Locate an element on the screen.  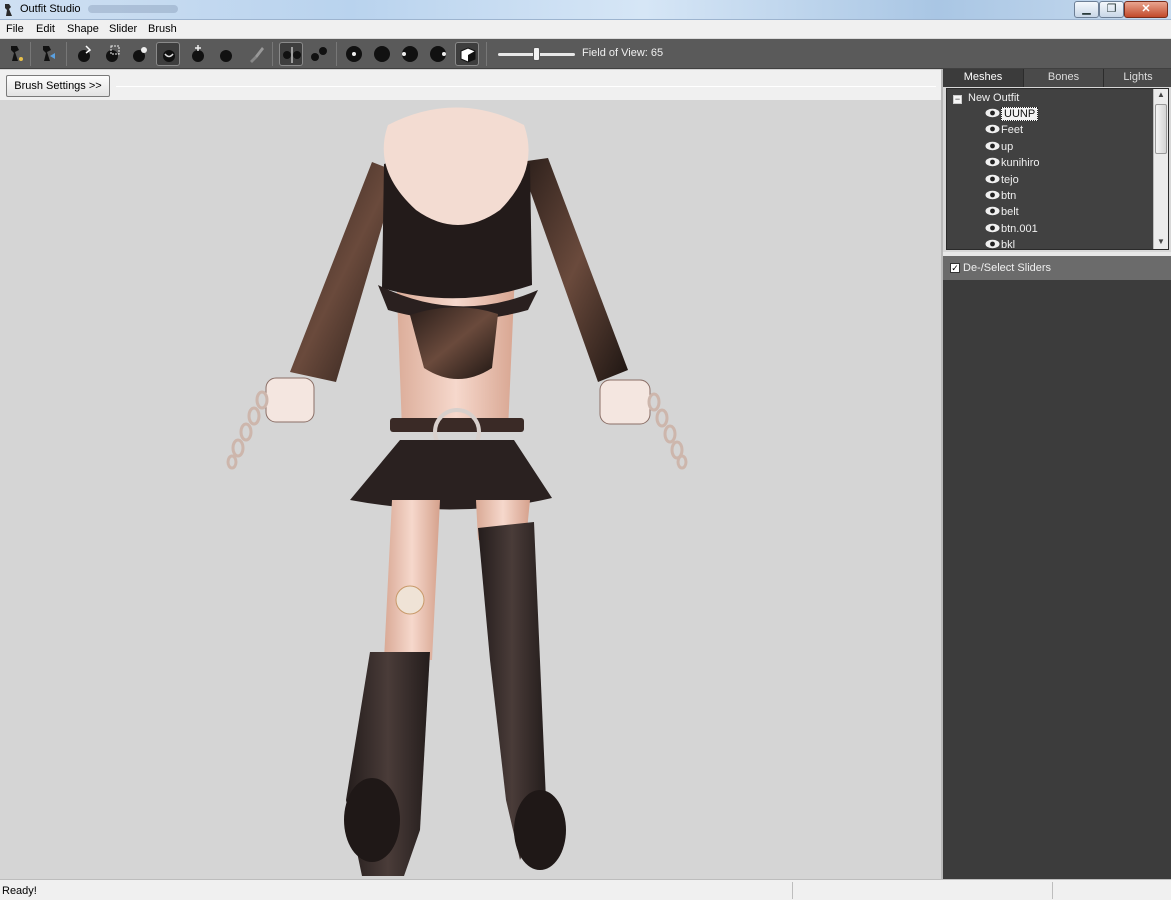
connected-icon is located at coordinates (319, 54).